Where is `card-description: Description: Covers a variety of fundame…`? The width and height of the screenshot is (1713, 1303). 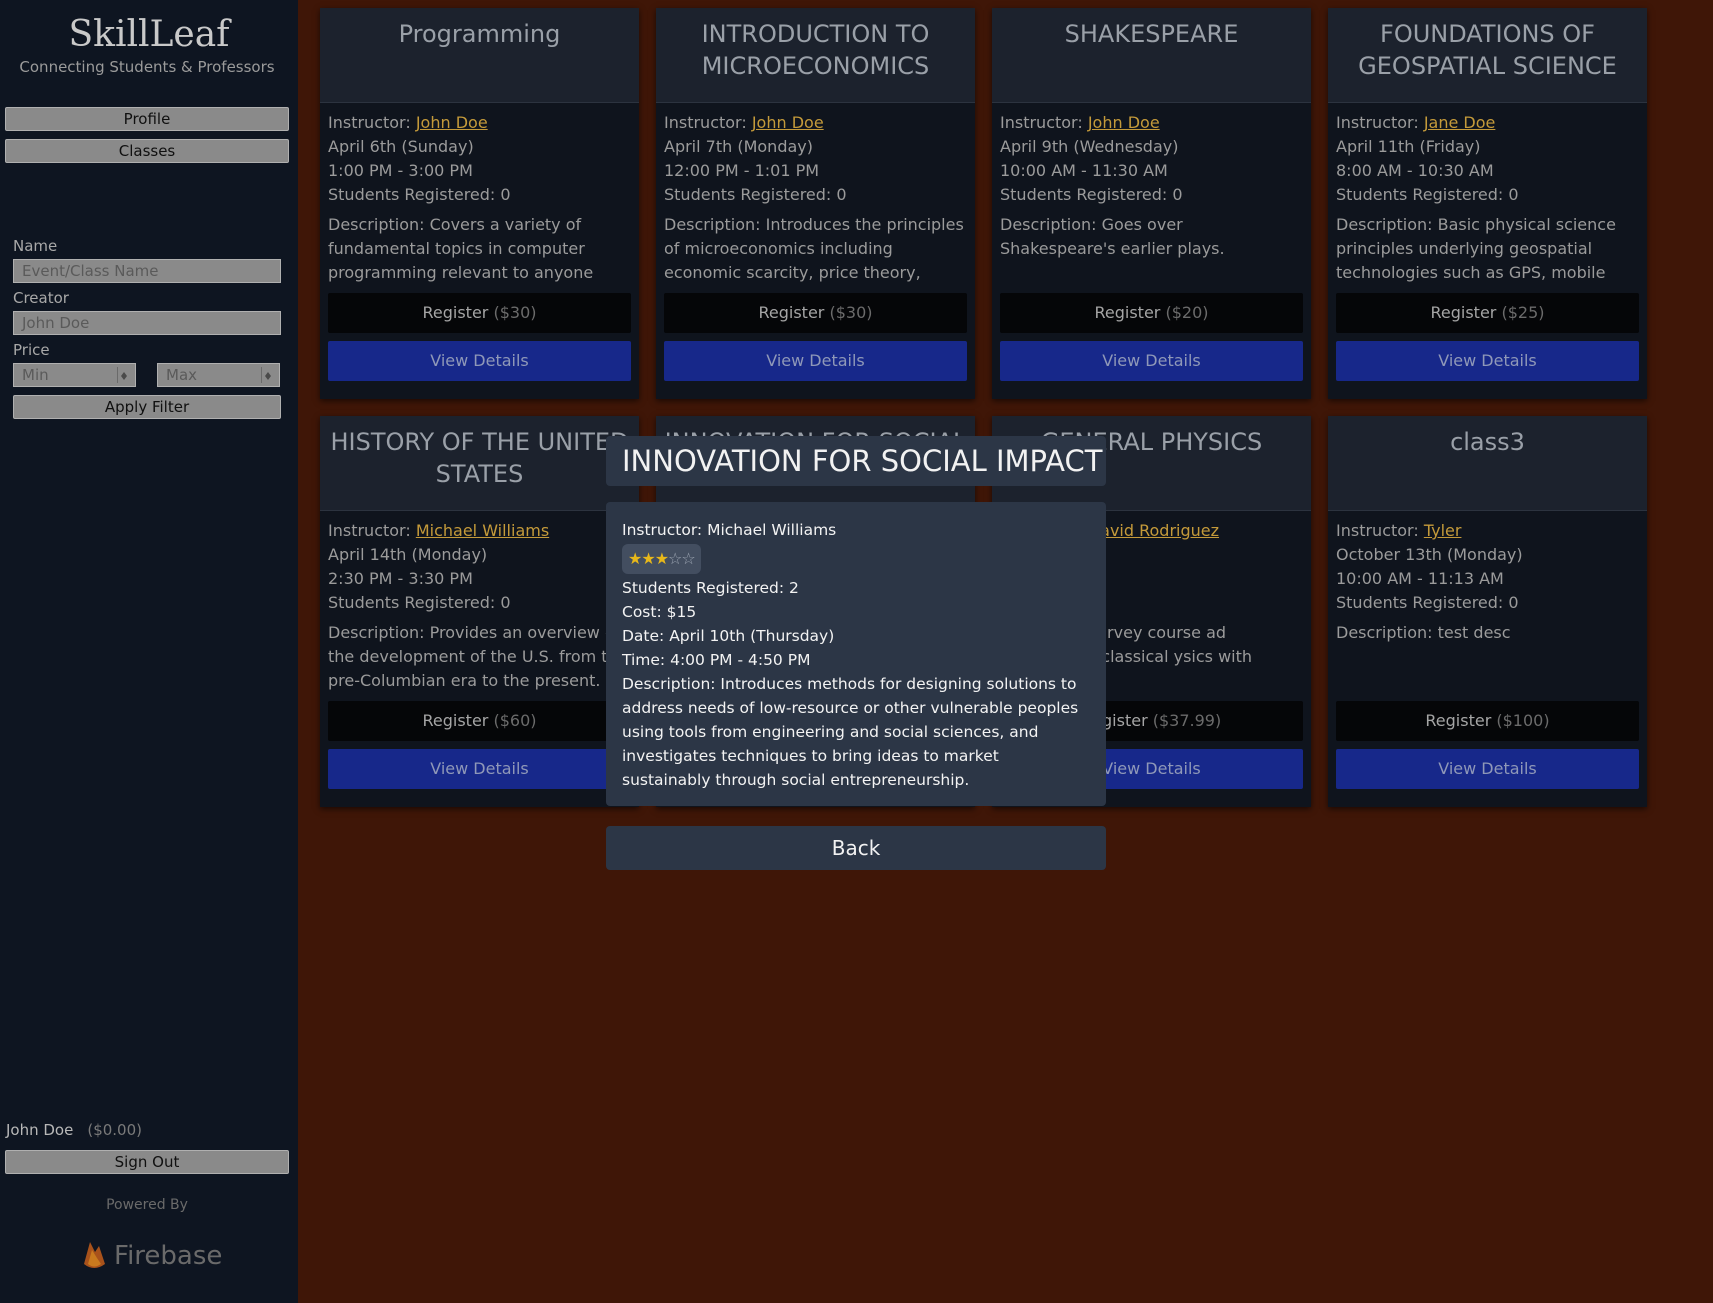 card-description: Description: Covers a variety of fundame… is located at coordinates (461, 248).